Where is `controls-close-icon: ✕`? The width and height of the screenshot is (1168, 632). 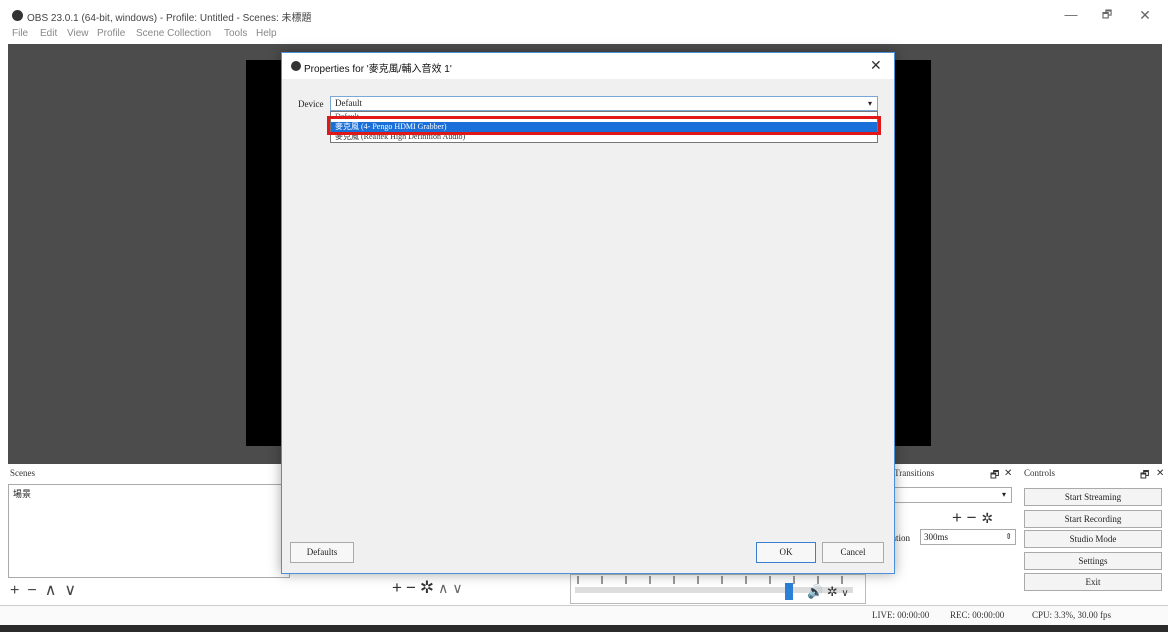 controls-close-icon: ✕ is located at coordinates (1160, 475).